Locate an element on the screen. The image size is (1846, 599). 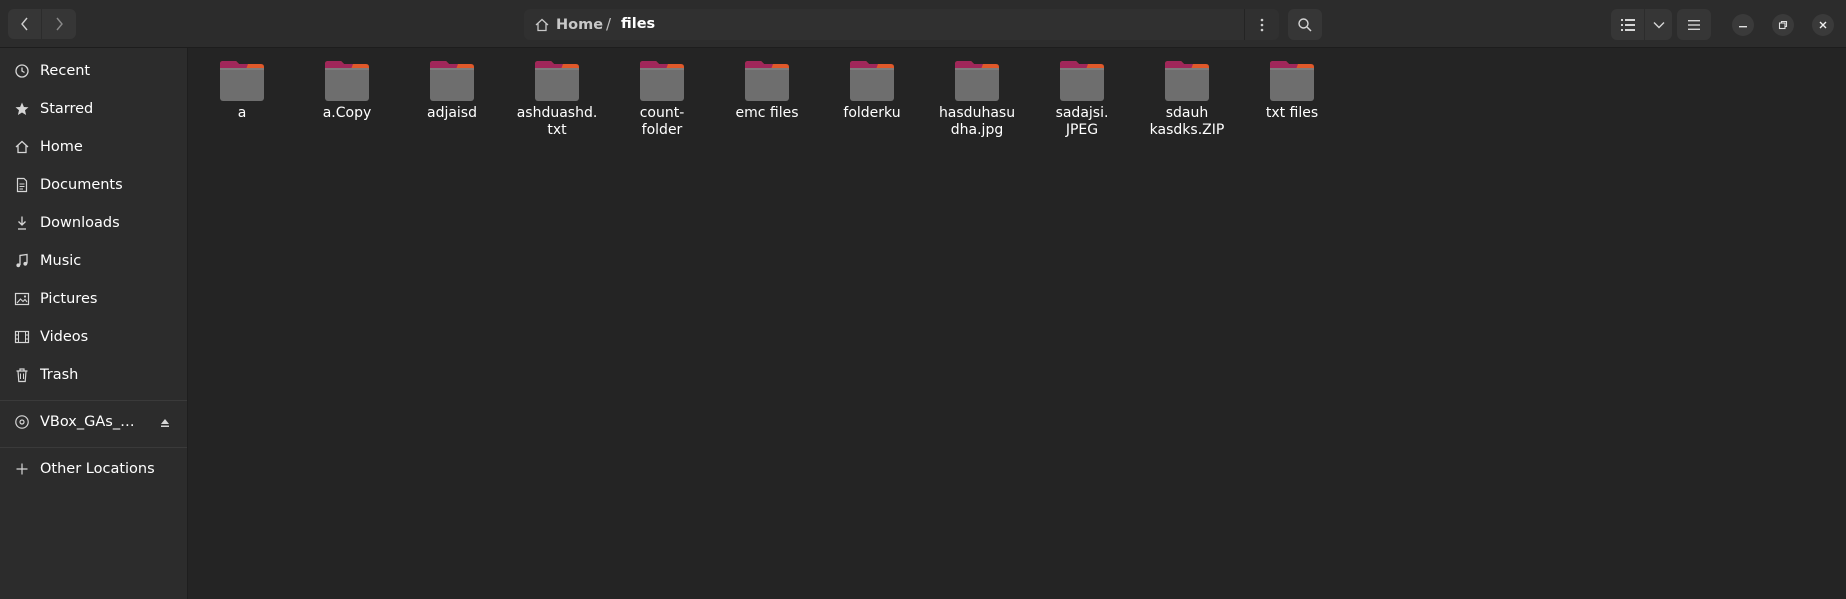
folder-item: sdauh kasdks.ZIP is located at coordinates (1187, 97).